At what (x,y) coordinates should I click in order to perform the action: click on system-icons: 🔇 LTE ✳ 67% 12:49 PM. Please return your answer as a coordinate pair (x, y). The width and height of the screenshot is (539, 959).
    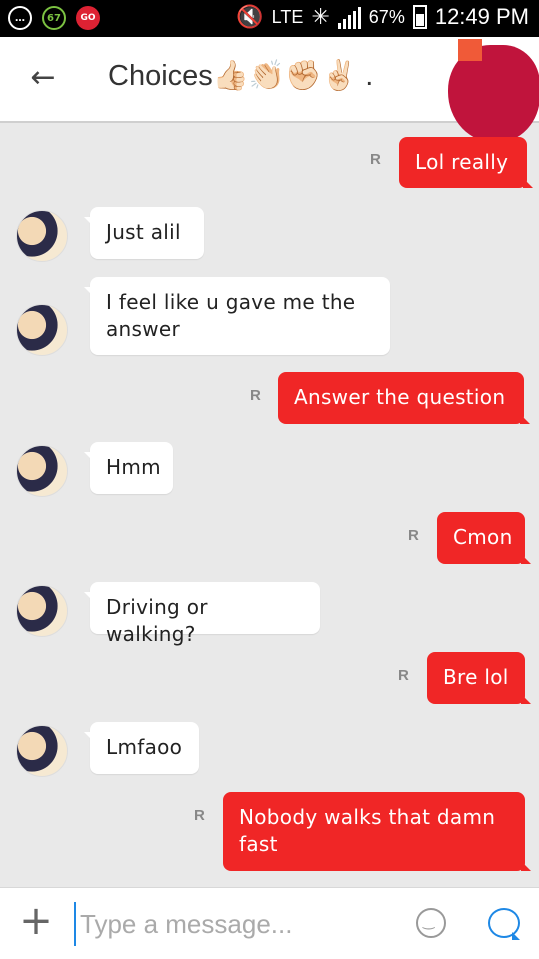
    Looking at the image, I should click on (382, 17).